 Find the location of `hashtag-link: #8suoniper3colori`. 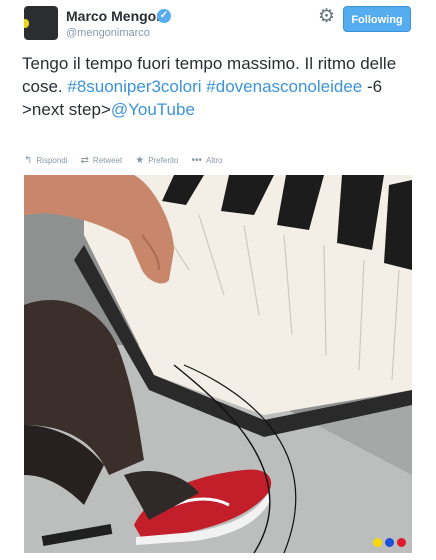

hashtag-link: #8suoniper3colori is located at coordinates (134, 86).